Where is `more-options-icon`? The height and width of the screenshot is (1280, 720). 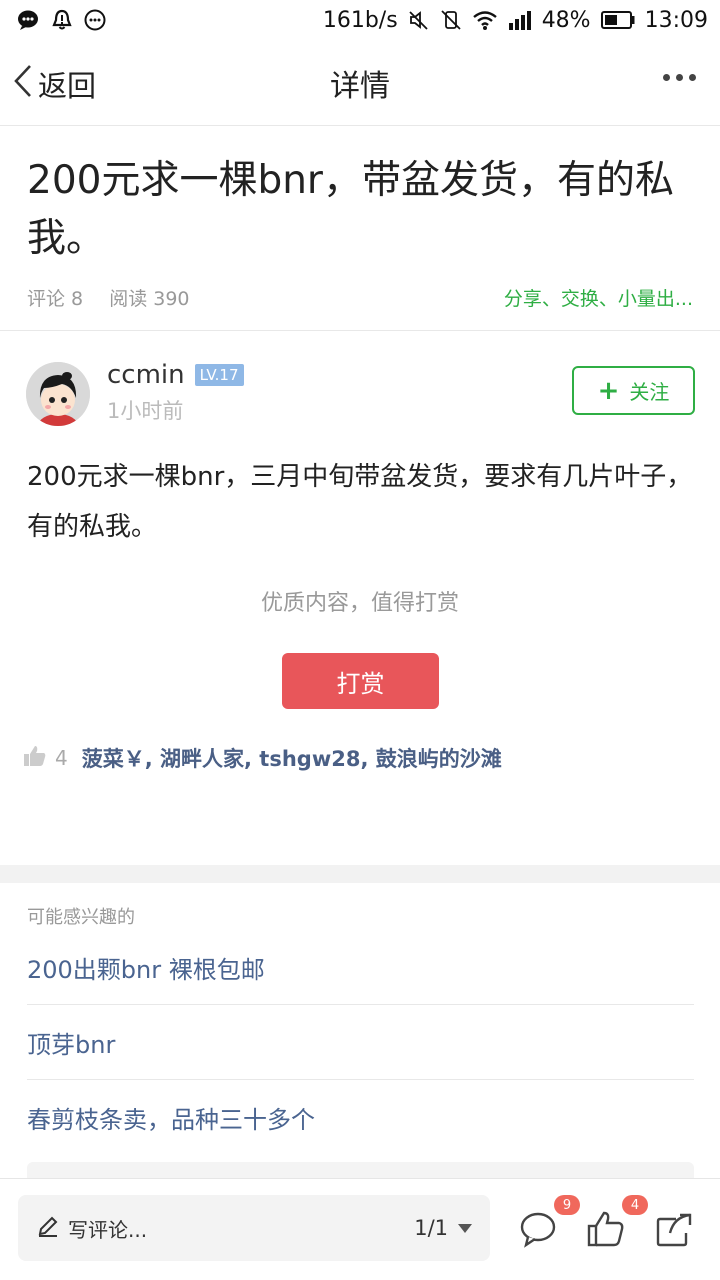
more-options-icon is located at coordinates (679, 77).